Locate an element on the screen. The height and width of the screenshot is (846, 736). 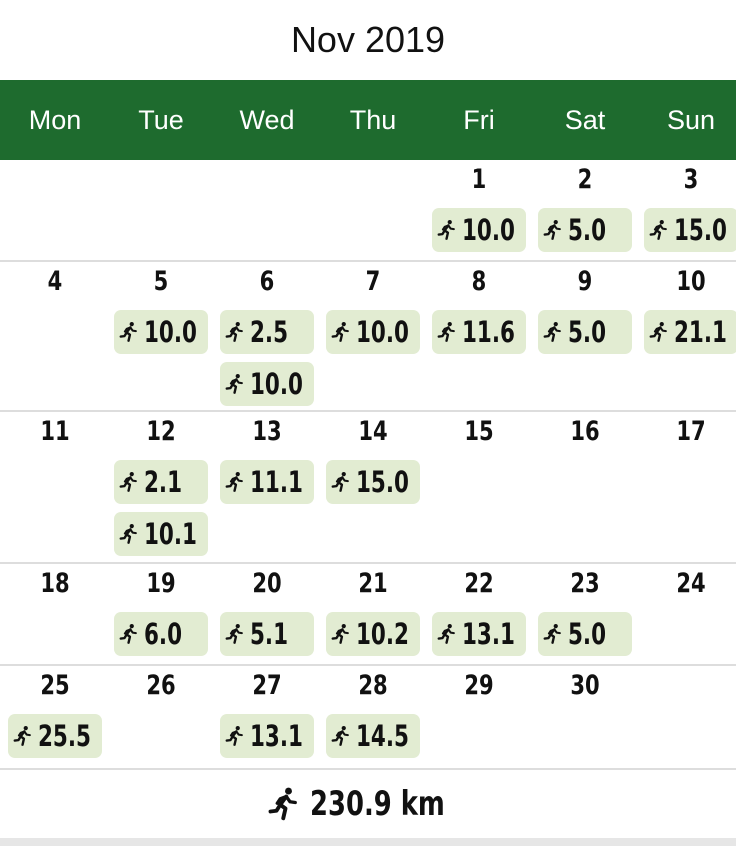
run-distance: 6.0 is located at coordinates (163, 634).